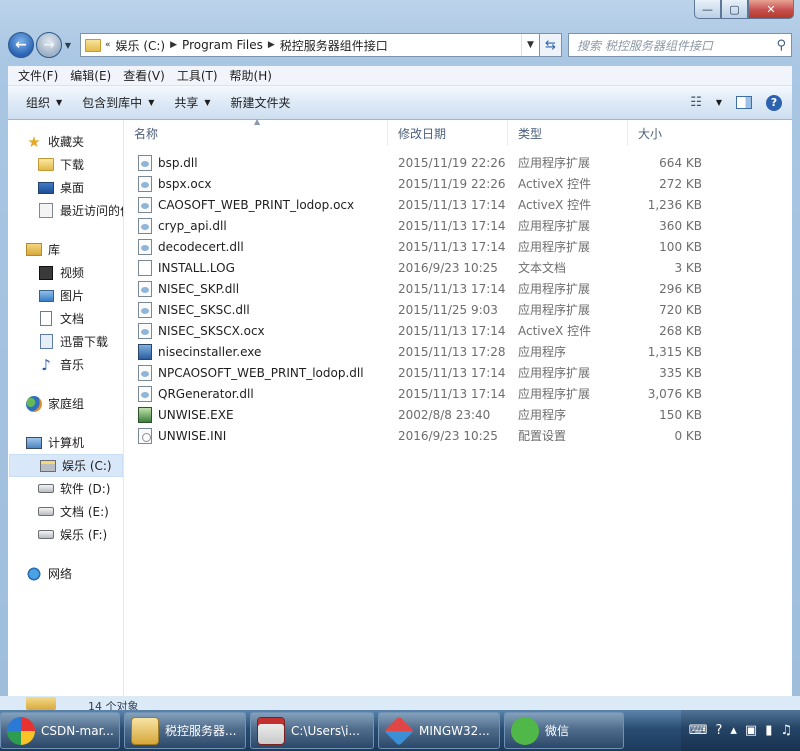 The image size is (800, 751). Describe the element at coordinates (68, 45) in the screenshot. I see `recent-pages-dropdown: ▼` at that location.